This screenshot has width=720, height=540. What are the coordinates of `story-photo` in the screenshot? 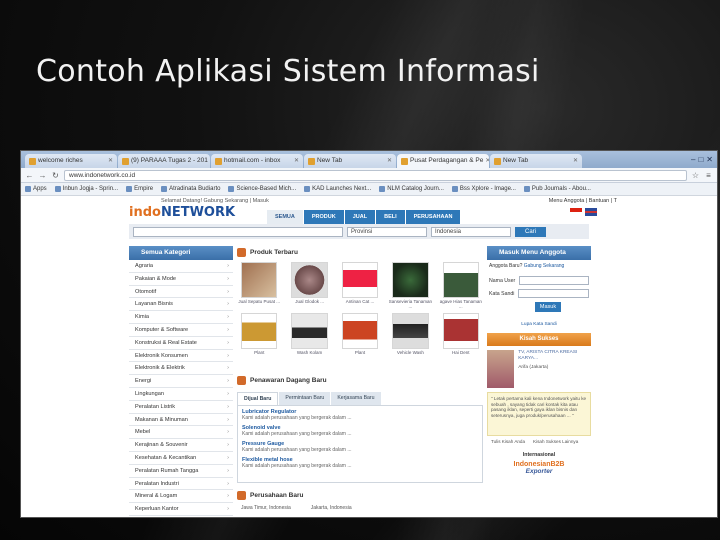 It's located at (501, 369).